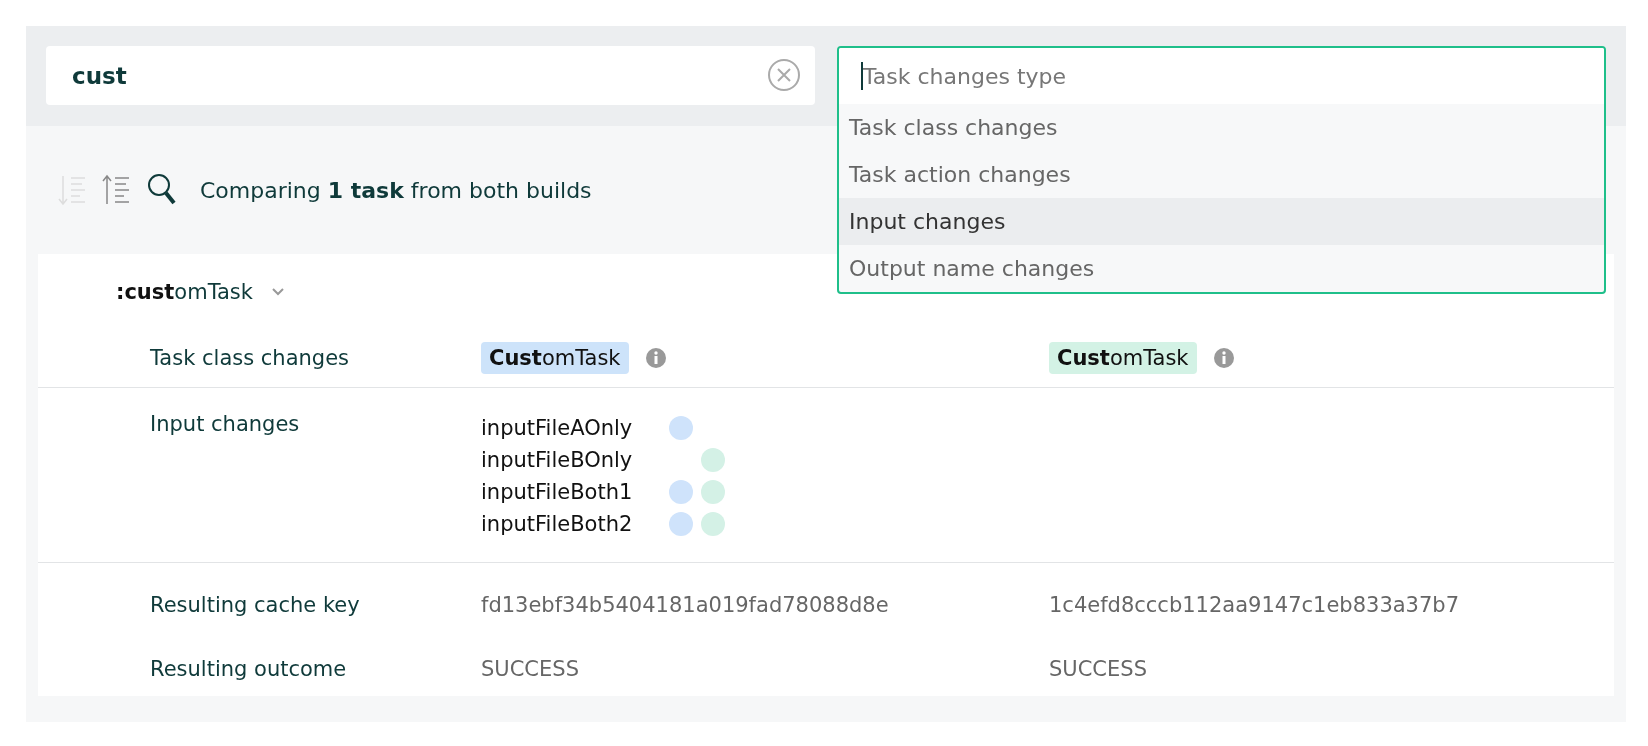 The image size is (1648, 746). What do you see at coordinates (1221, 221) in the screenshot?
I see `dropdown-option: Input changes` at bounding box center [1221, 221].